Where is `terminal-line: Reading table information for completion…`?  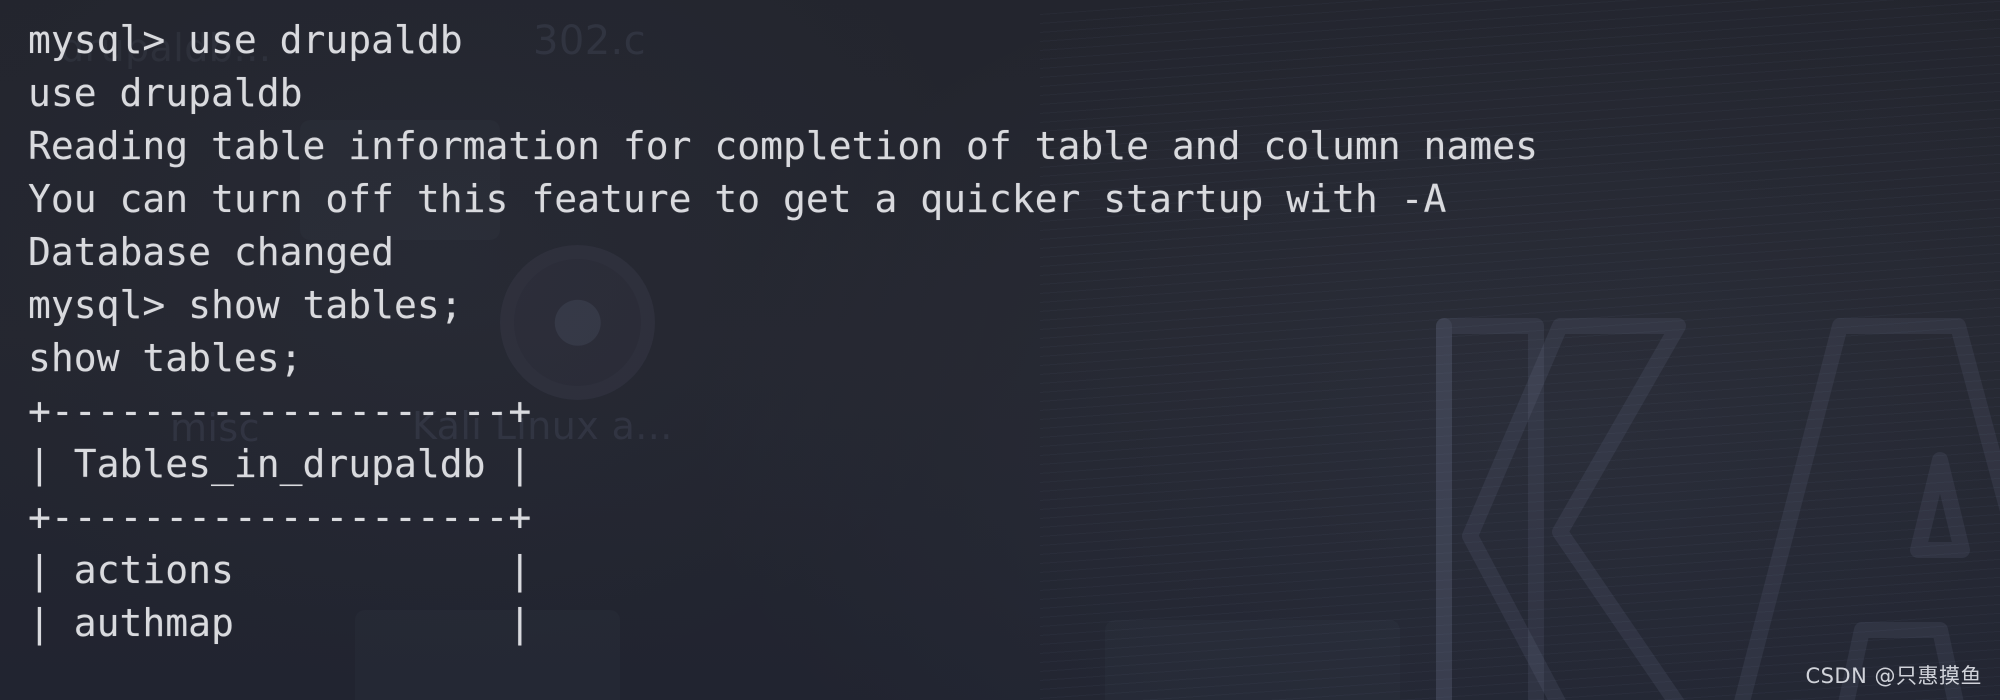 terminal-line: Reading table information for completion… is located at coordinates (783, 146).